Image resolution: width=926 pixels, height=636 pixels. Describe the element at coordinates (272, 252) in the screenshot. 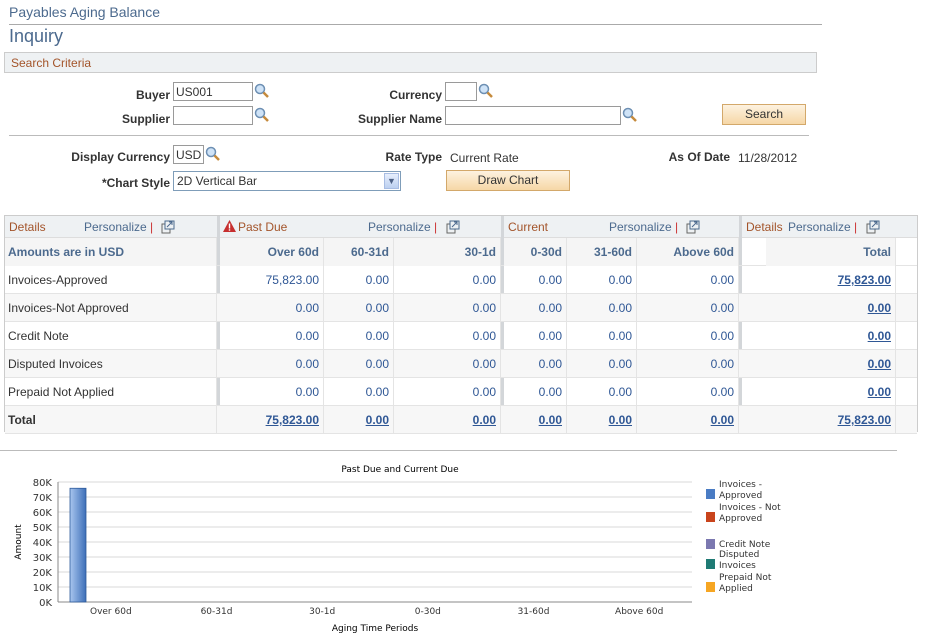

I see `column-header: Over 60d` at that location.